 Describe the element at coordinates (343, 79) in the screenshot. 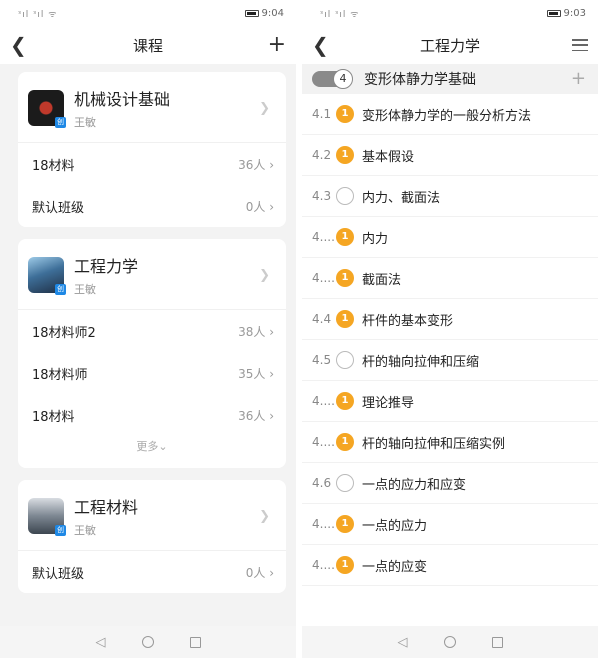

I see `chapter-number: 4` at that location.